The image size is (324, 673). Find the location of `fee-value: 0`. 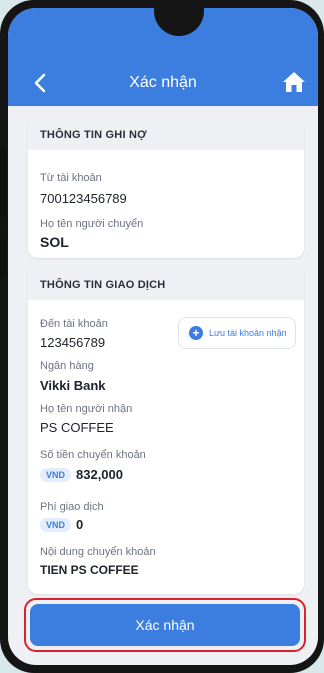

fee-value: 0 is located at coordinates (80, 524).